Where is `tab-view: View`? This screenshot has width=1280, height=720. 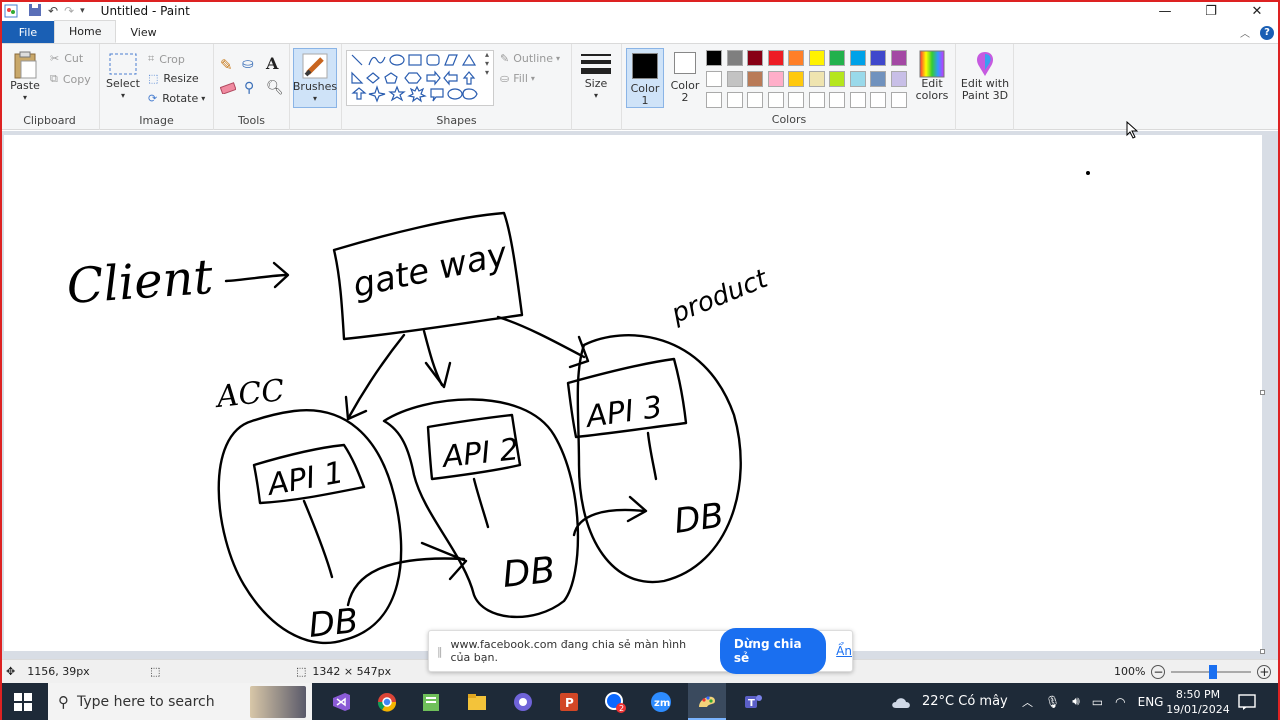 tab-view: View is located at coordinates (143, 32).